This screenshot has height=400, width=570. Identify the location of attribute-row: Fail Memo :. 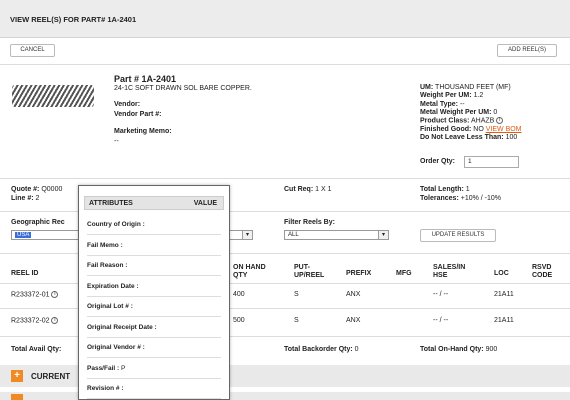
(154, 246).